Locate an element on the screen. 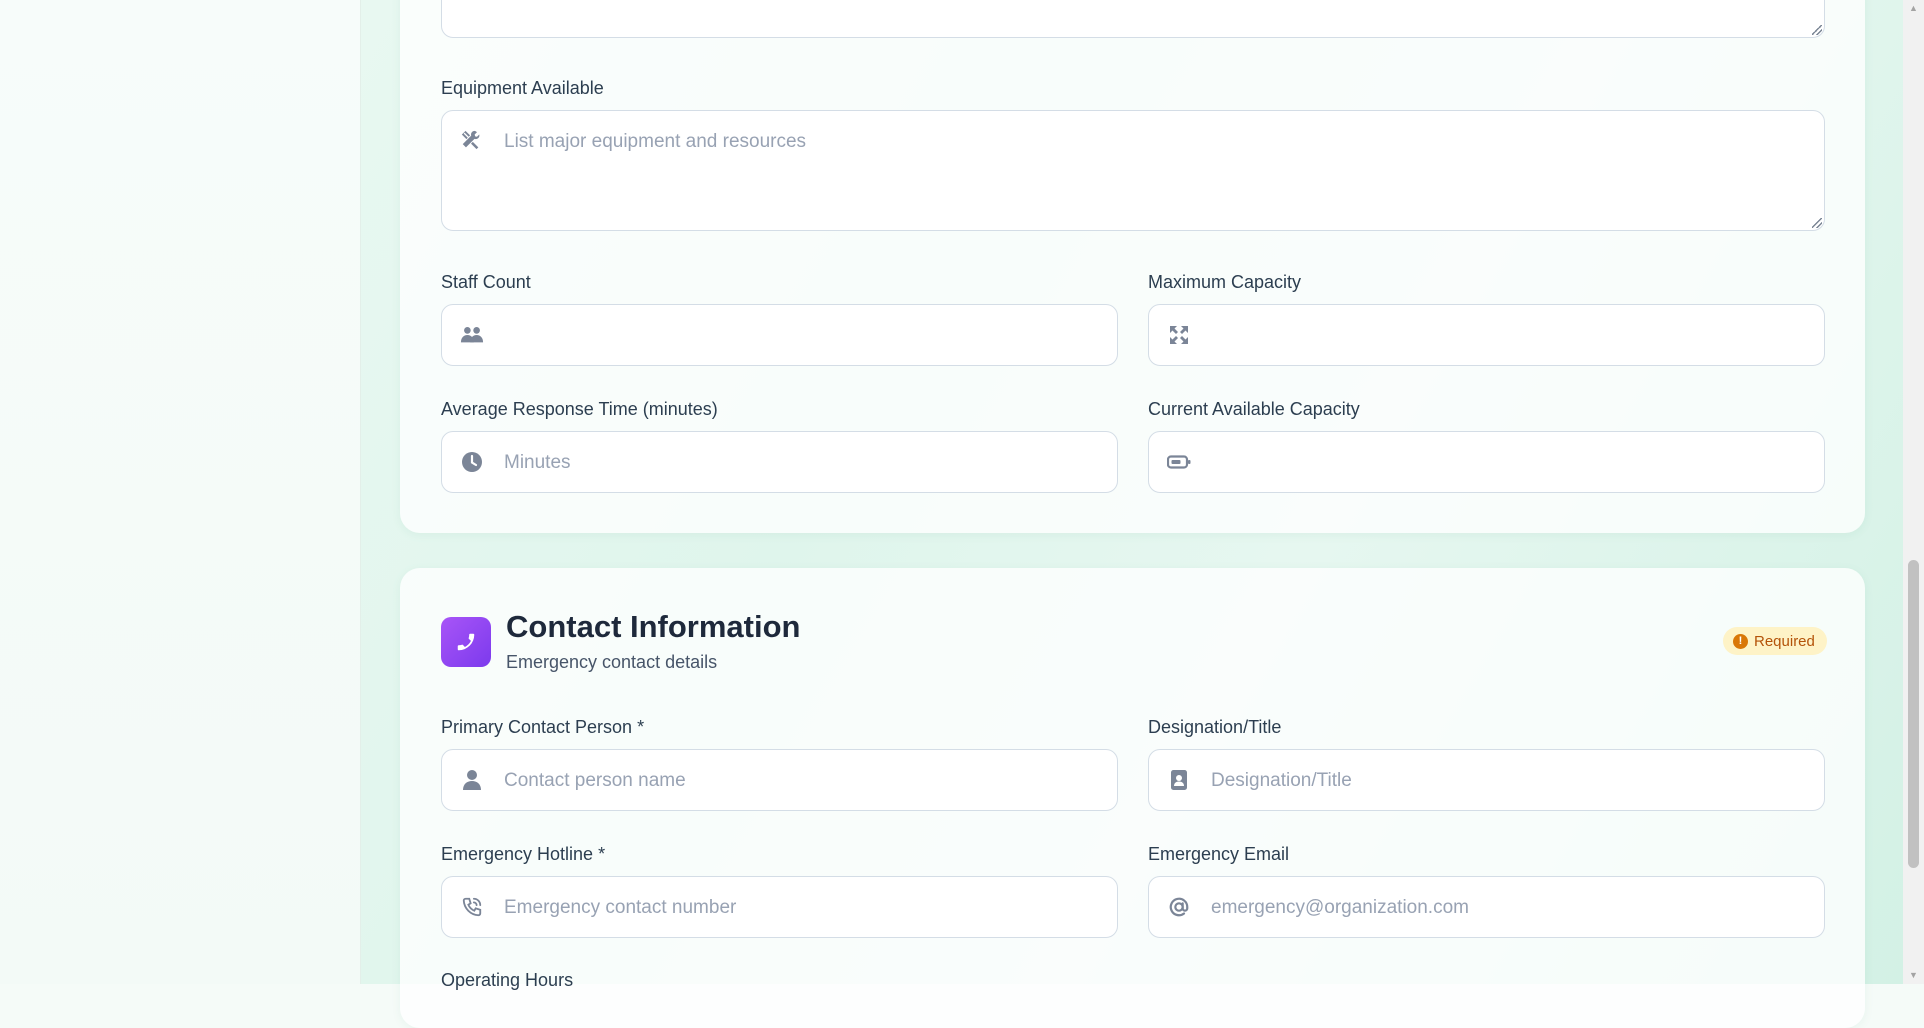 The width and height of the screenshot is (1924, 1028). user-icon is located at coordinates (472, 780).